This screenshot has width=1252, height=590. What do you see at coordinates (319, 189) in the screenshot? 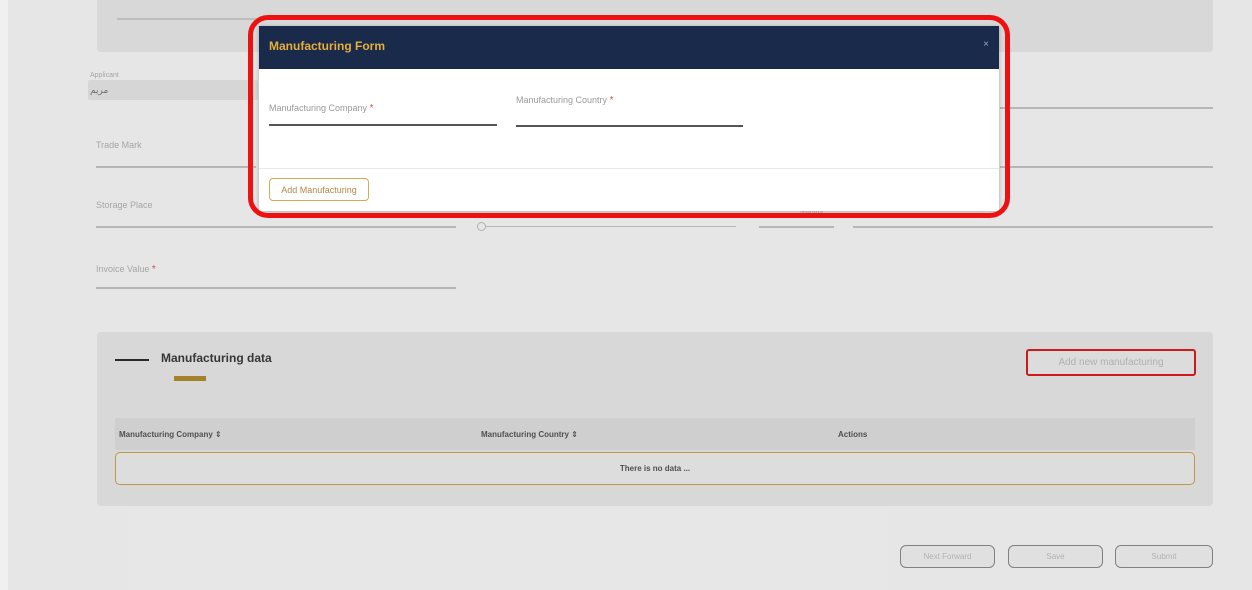
I see `add-manufacturing-button: Add Manufacturing` at bounding box center [319, 189].